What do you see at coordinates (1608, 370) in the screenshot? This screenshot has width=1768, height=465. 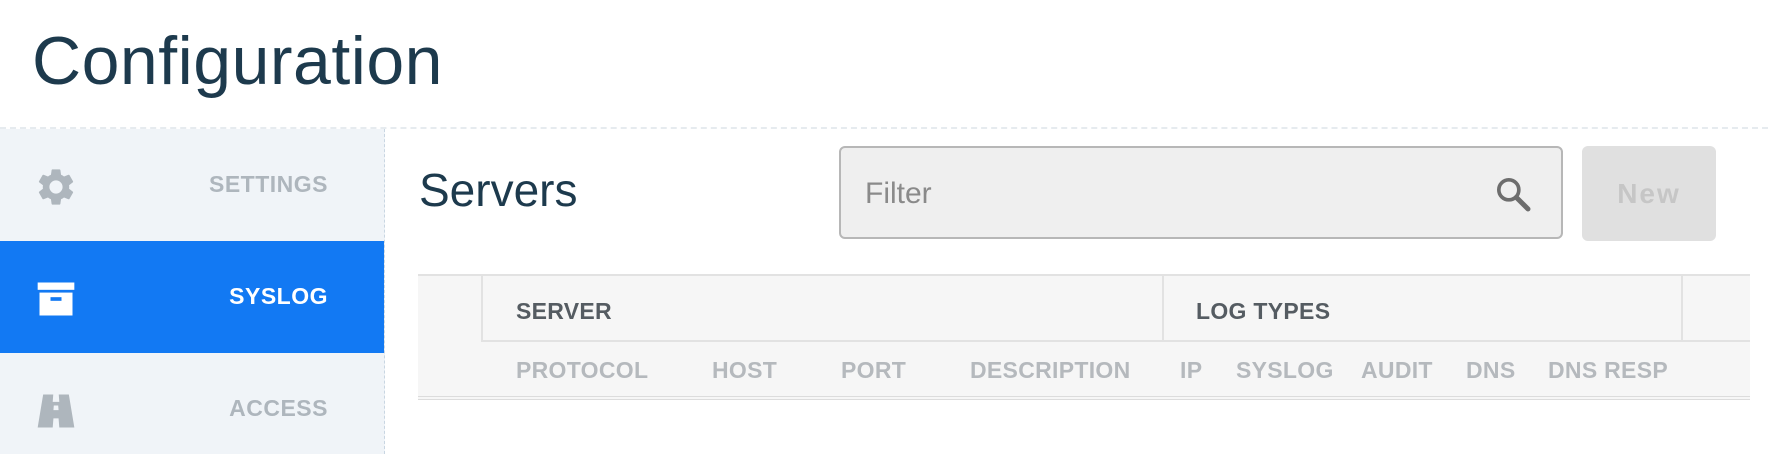 I see `column-header-dns-resp: DNS RESP` at bounding box center [1608, 370].